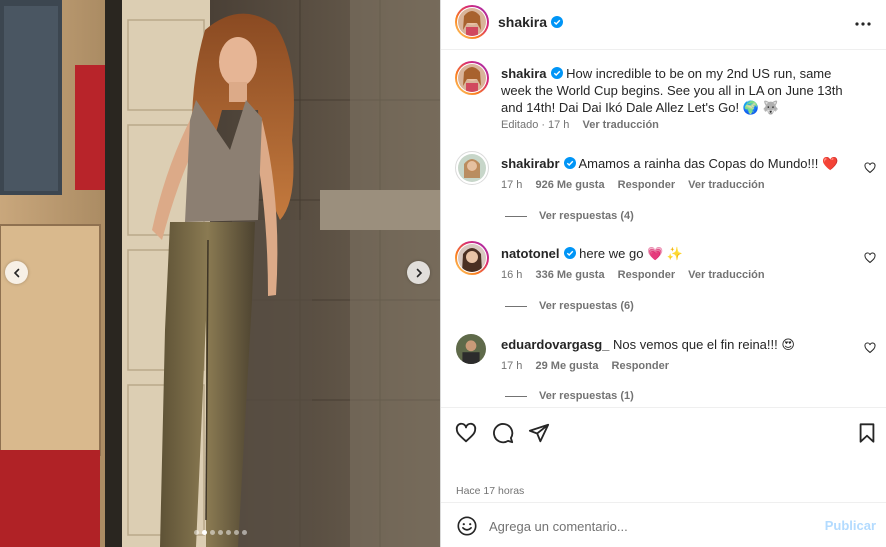 This screenshot has height=547, width=886. What do you see at coordinates (580, 125) in the screenshot?
I see `caption-meta: Editado · 17 h Ver traducción` at bounding box center [580, 125].